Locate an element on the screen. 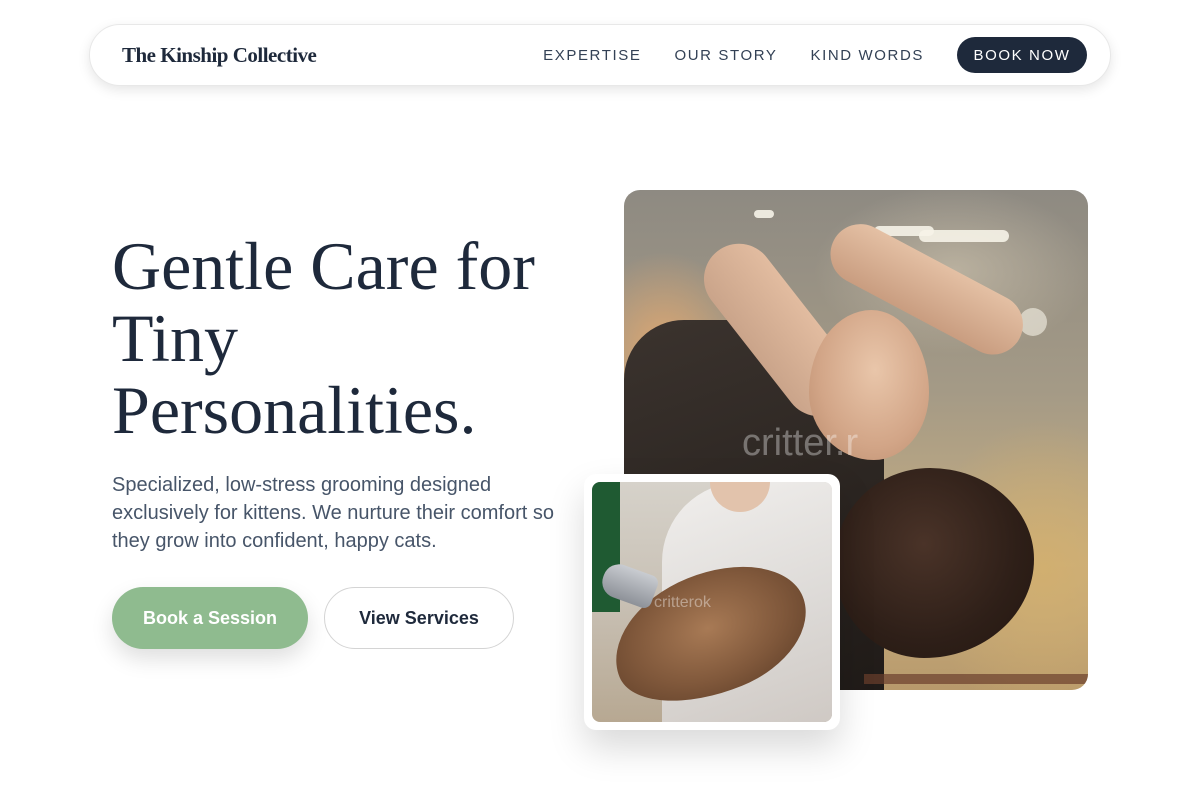  book-now-button: BOOK NOW is located at coordinates (1022, 55).